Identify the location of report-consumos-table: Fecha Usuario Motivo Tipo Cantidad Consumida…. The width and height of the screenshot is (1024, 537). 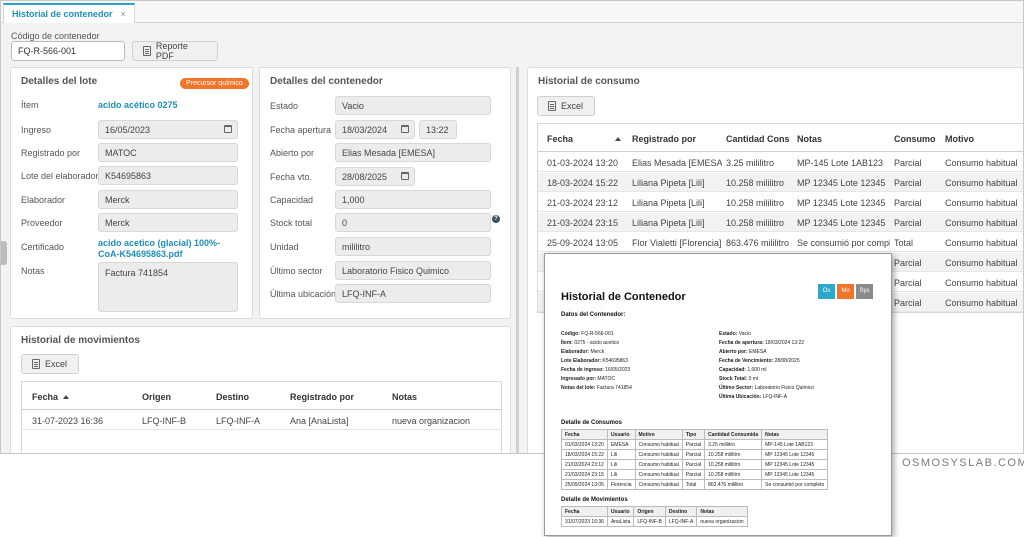
(695, 459).